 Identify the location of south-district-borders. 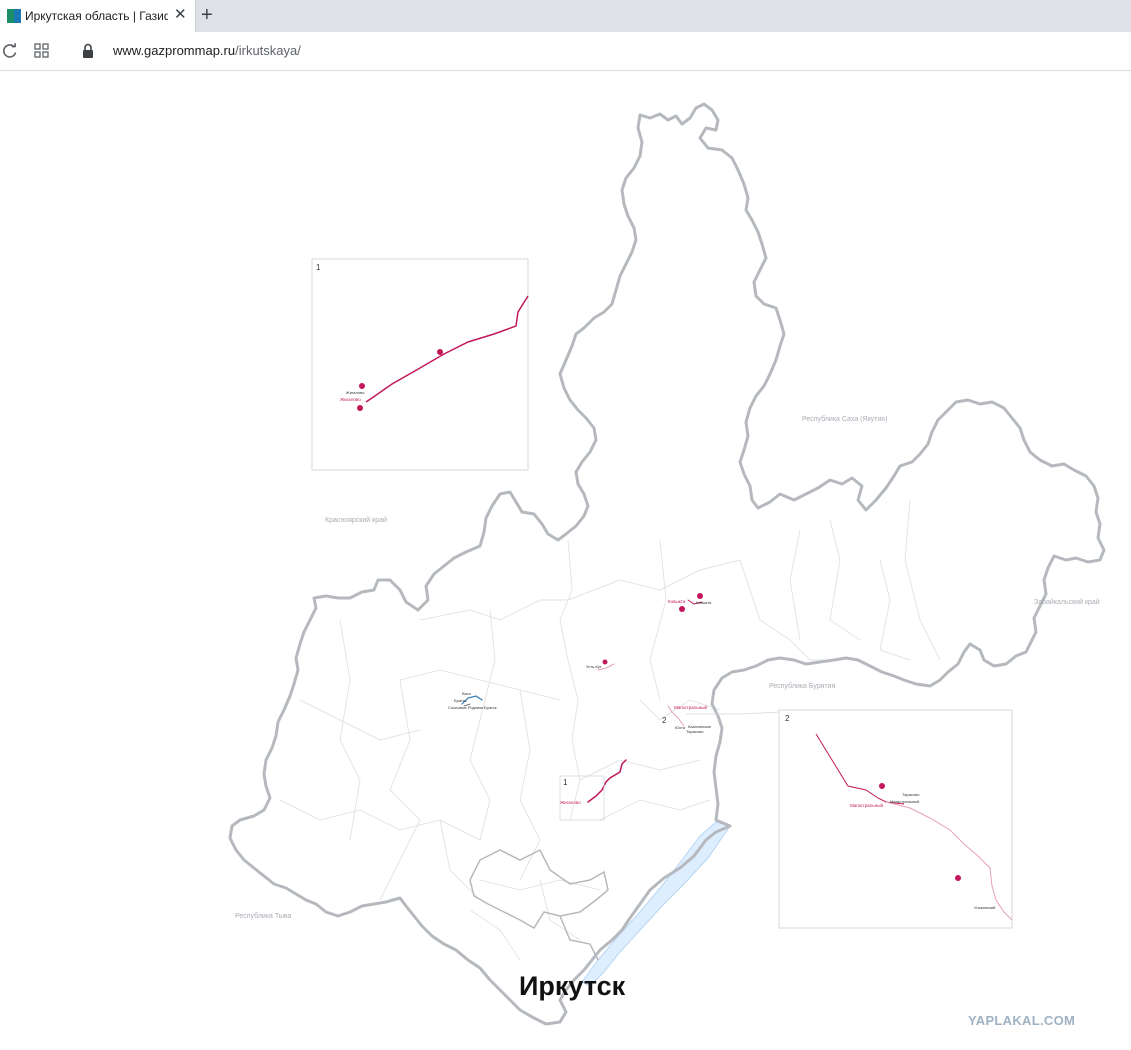
(539, 904).